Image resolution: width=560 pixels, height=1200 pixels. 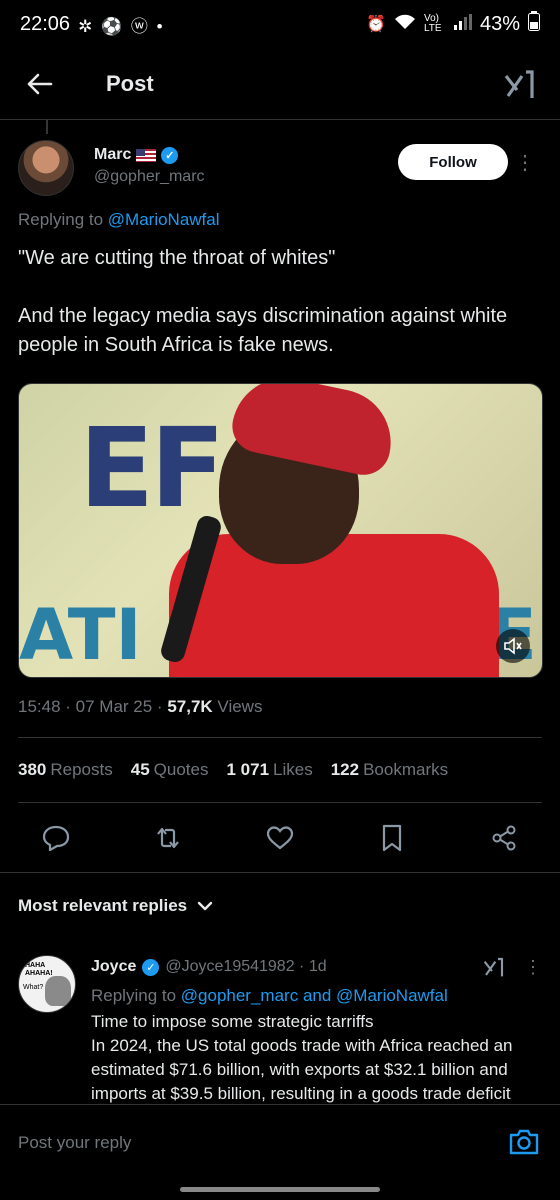 What do you see at coordinates (33, 987) in the screenshot?
I see `avatar-text: What?` at bounding box center [33, 987].